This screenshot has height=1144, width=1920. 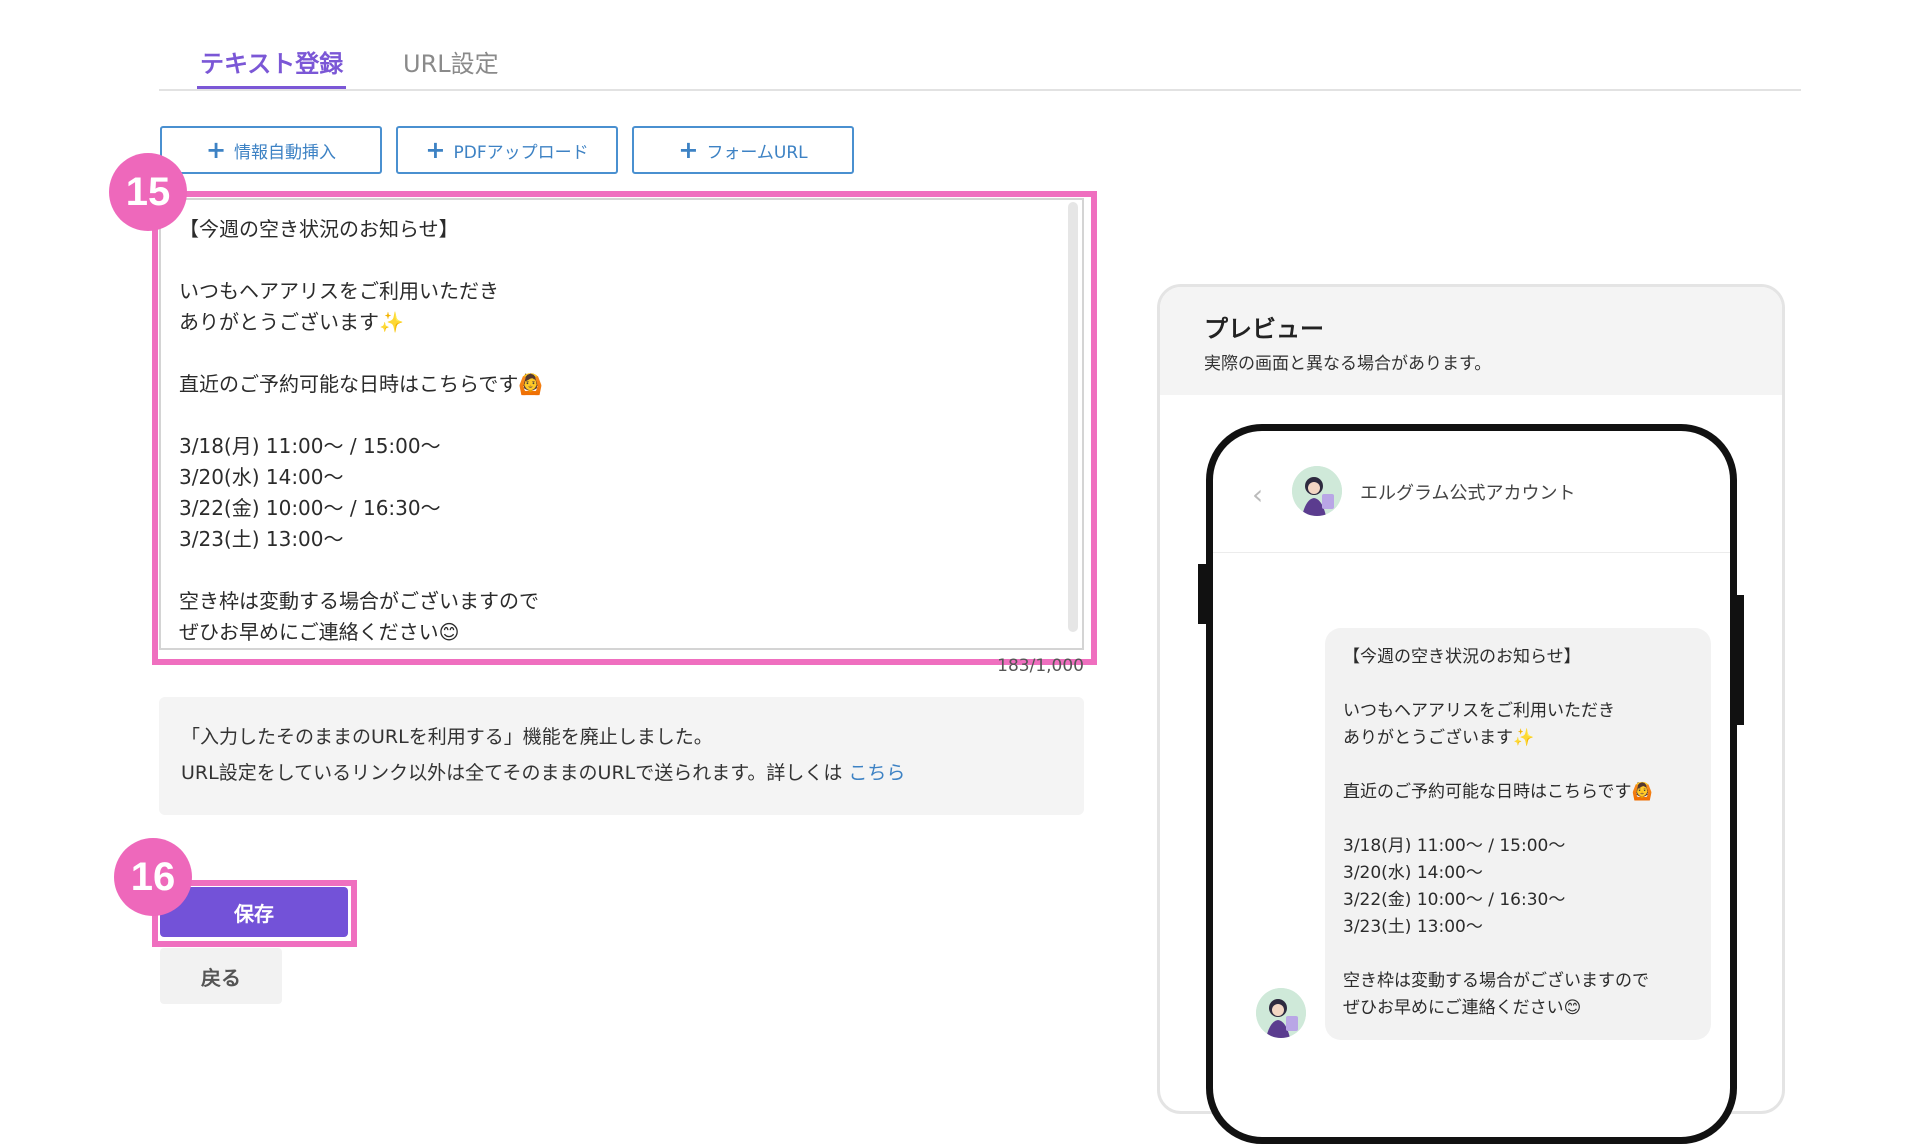 I want to click on sender-avatar, so click(x=1281, y=1013).